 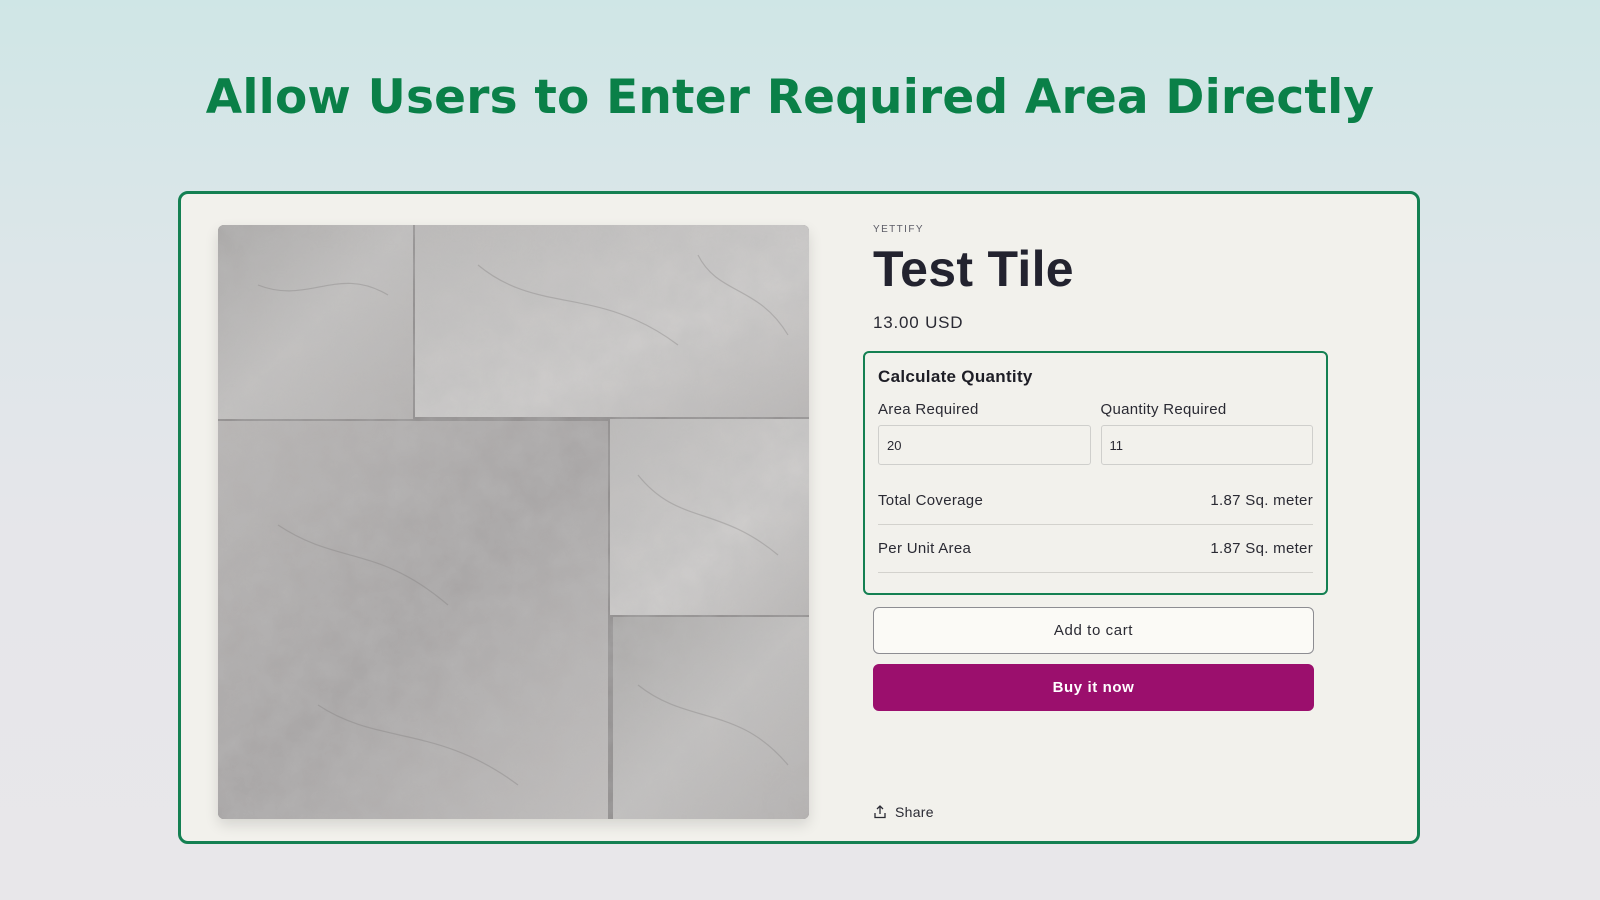 What do you see at coordinates (931, 500) in the screenshot?
I see `total-coverage-label: Total Coverage` at bounding box center [931, 500].